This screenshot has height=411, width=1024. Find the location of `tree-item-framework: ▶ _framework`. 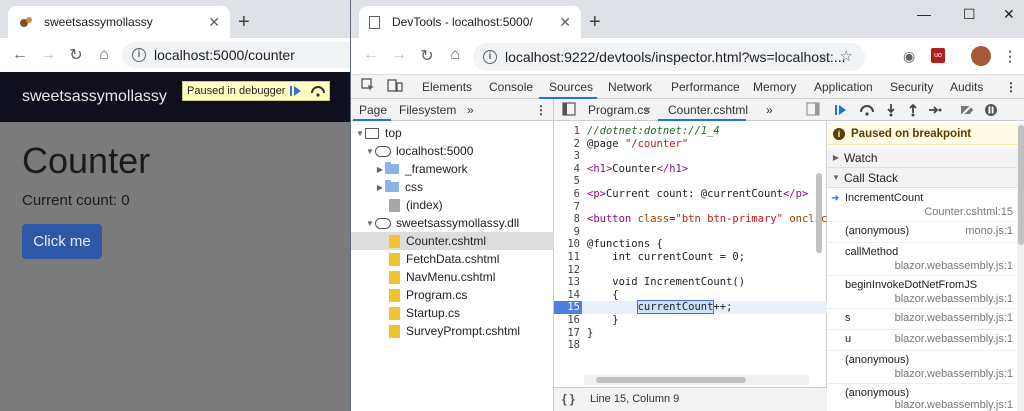

tree-item-framework: ▶ _framework is located at coordinates (452, 169).